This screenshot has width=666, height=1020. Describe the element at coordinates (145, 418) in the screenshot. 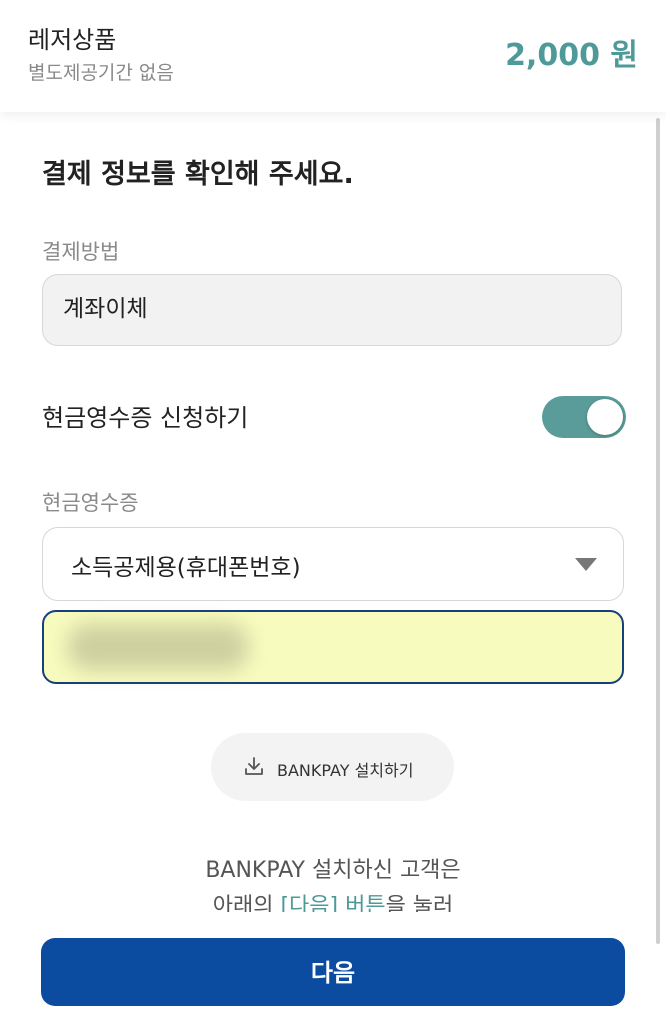

I see `cash-receipt-toggle-label: 현금영수증 신청하기` at that location.